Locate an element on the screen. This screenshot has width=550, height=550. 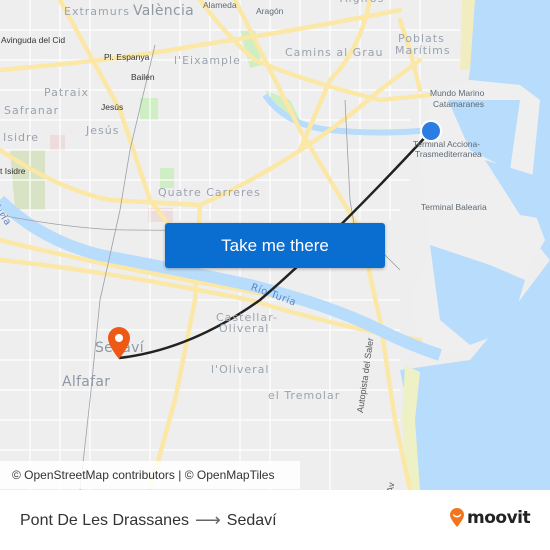
moovit-wordmark: moovit is located at coordinates (499, 518).